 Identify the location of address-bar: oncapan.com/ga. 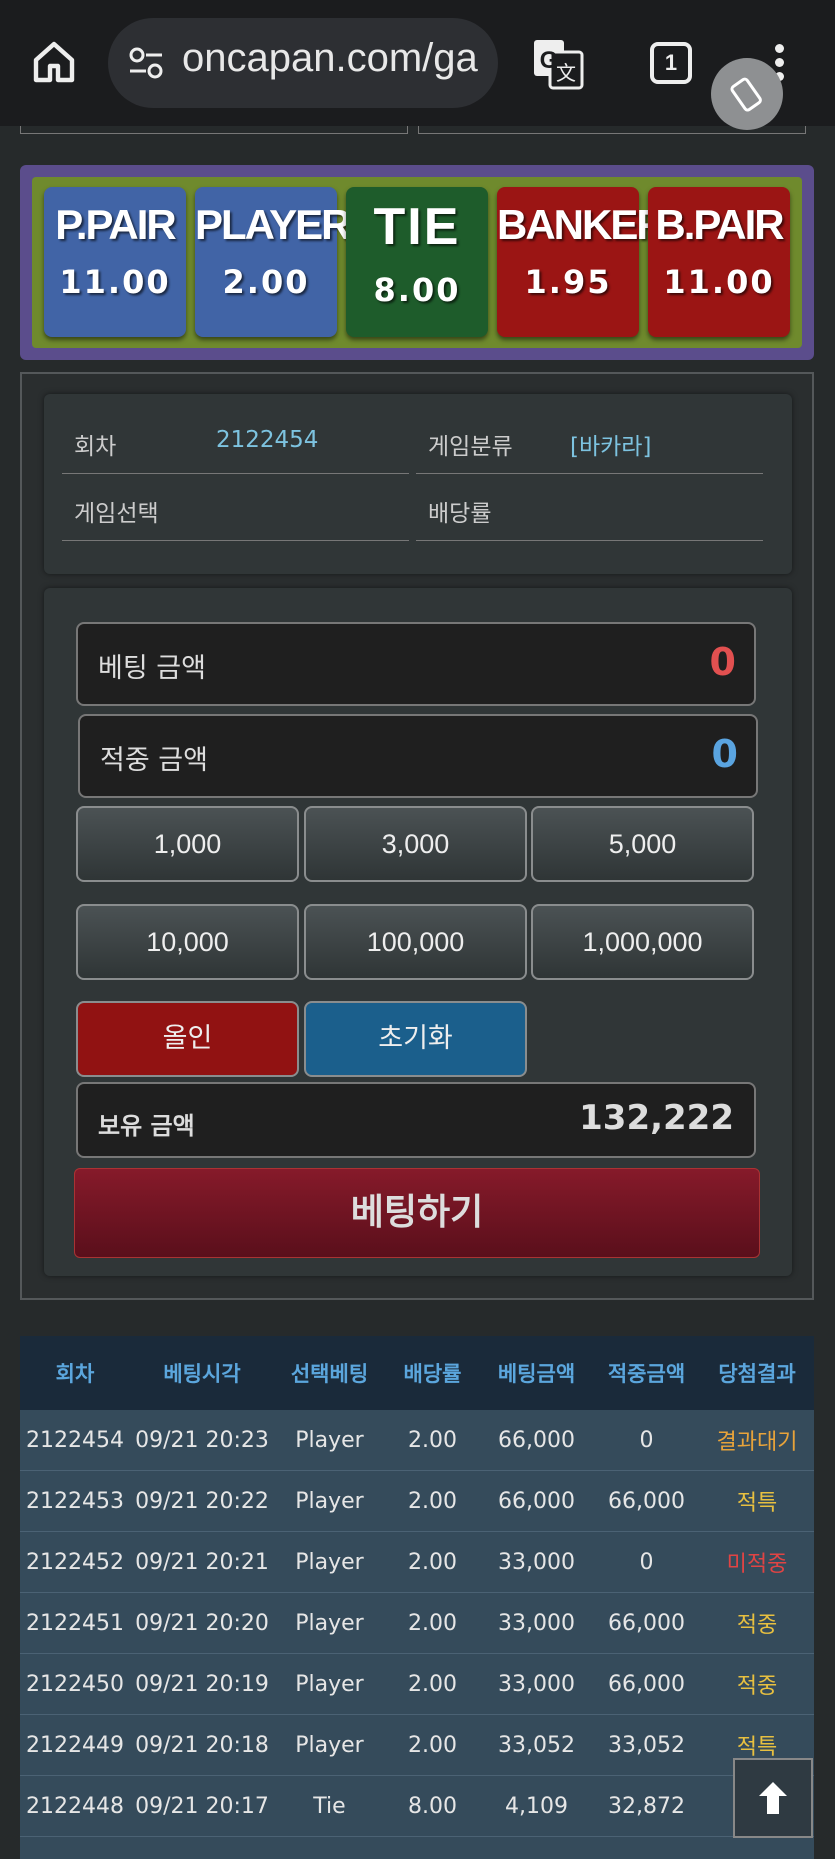
(303, 63).